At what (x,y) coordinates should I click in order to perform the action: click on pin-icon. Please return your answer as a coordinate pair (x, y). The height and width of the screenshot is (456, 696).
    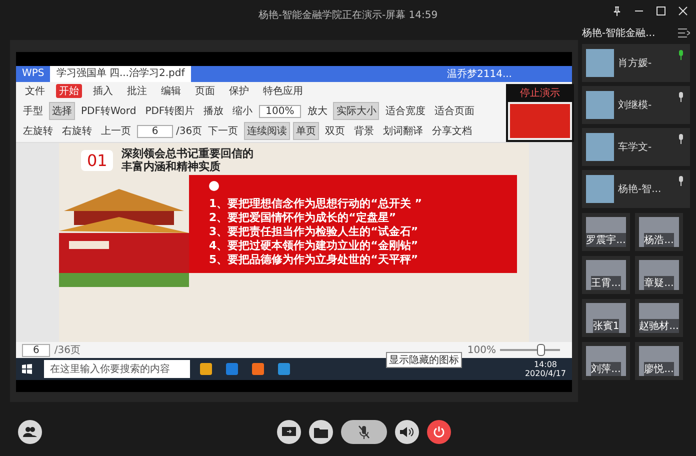
    Looking at the image, I should click on (617, 11).